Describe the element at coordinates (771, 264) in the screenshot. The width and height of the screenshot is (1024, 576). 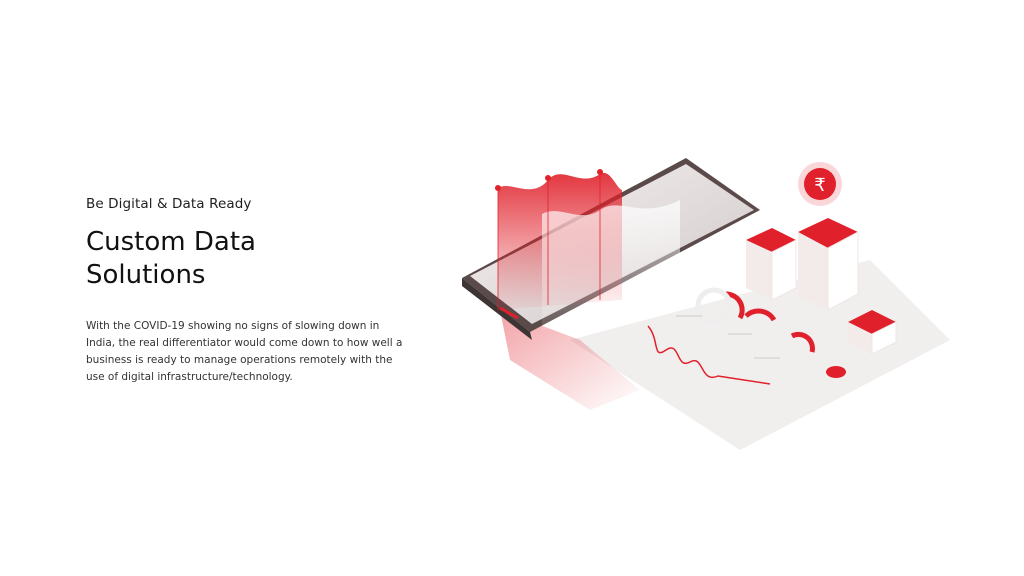
I see `bar-tower-mid` at that location.